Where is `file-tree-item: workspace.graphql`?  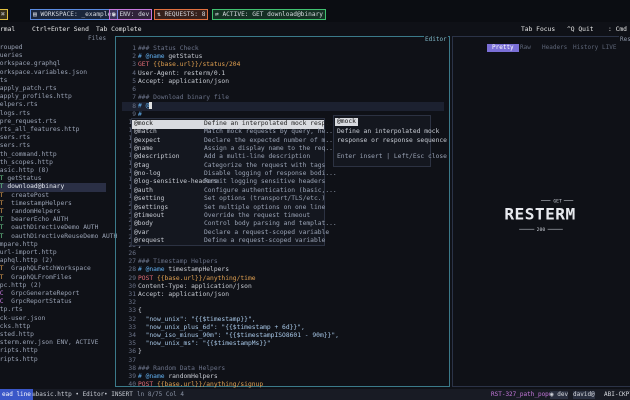 file-tree-item: workspace.graphql is located at coordinates (30, 64).